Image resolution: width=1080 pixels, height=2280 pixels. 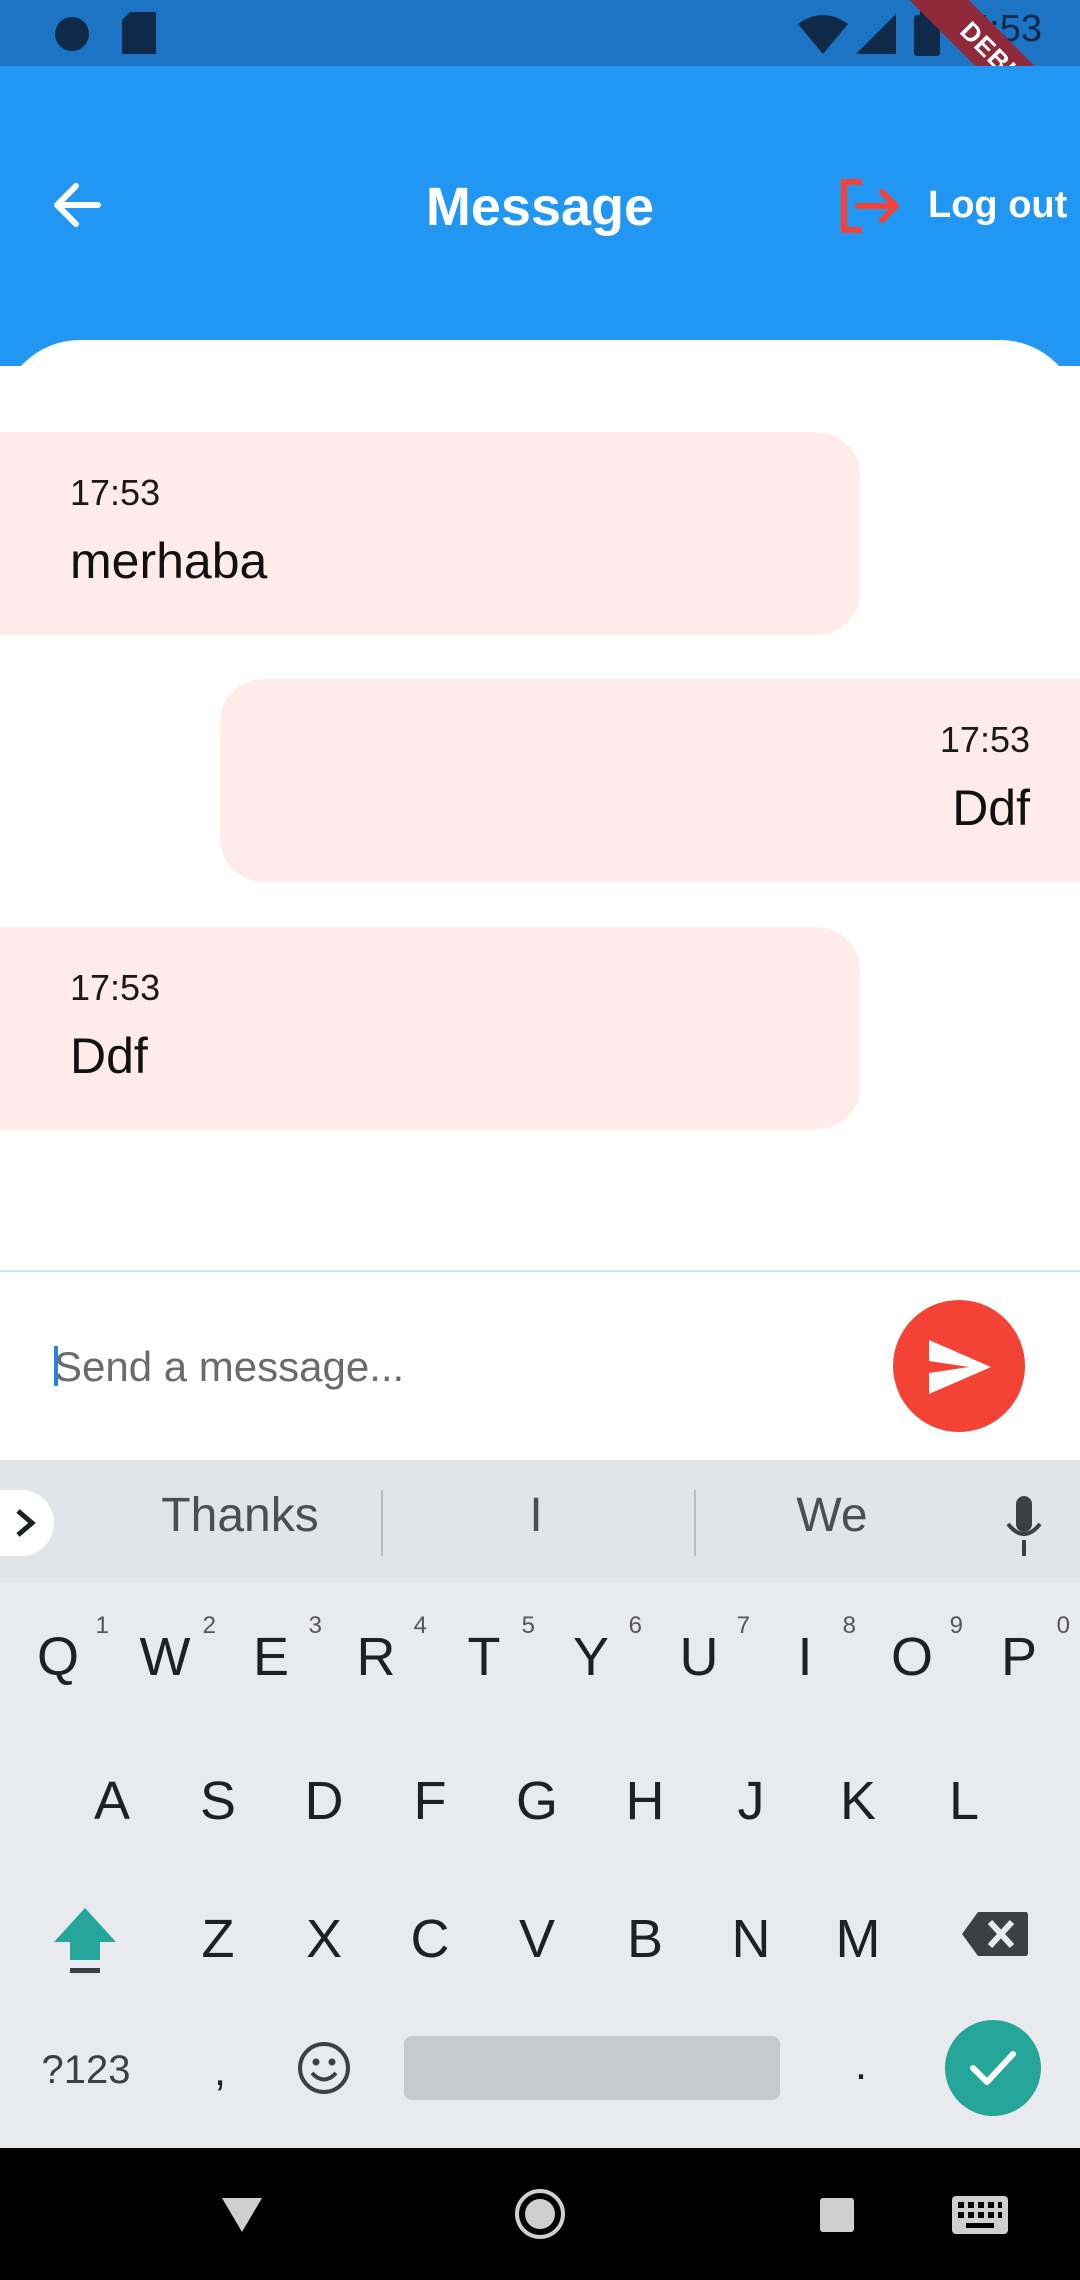 I want to click on backspace-icon, so click(x=995, y=1934).